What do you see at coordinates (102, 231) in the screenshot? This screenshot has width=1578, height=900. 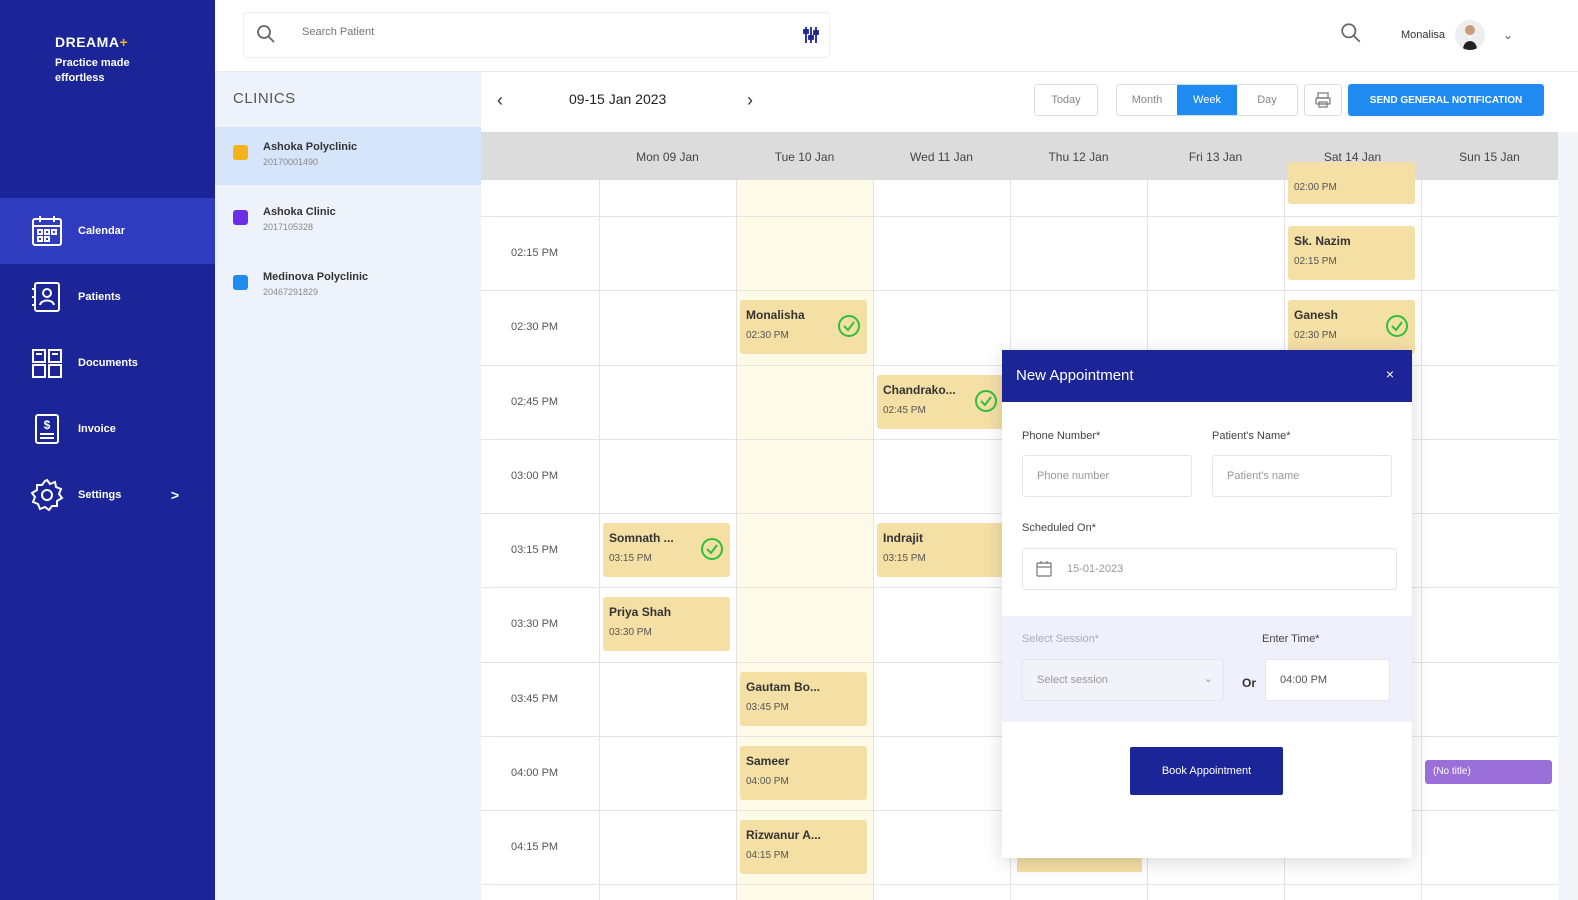 I see `sidebar-item-label: Calendar` at bounding box center [102, 231].